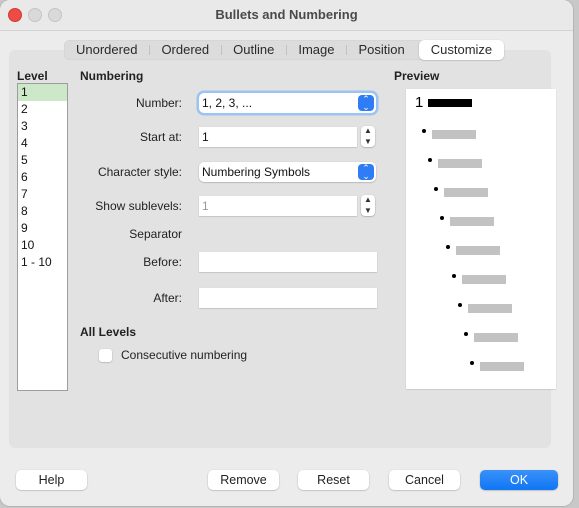 This screenshot has height=508, width=579. What do you see at coordinates (185, 50) in the screenshot?
I see `tab-ordered: Ordered` at bounding box center [185, 50].